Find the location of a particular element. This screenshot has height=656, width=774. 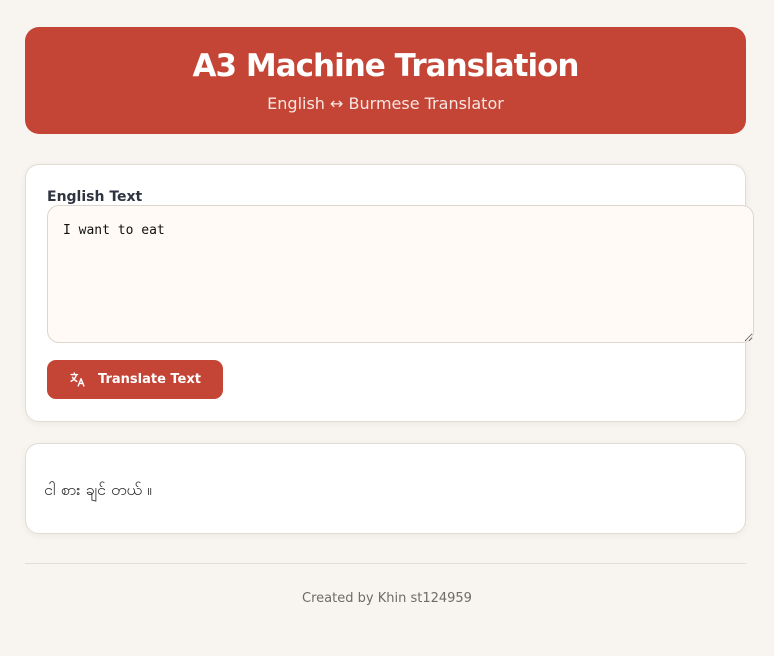

page-subtitle: English ↔ Burmese Translator is located at coordinates (385, 103).